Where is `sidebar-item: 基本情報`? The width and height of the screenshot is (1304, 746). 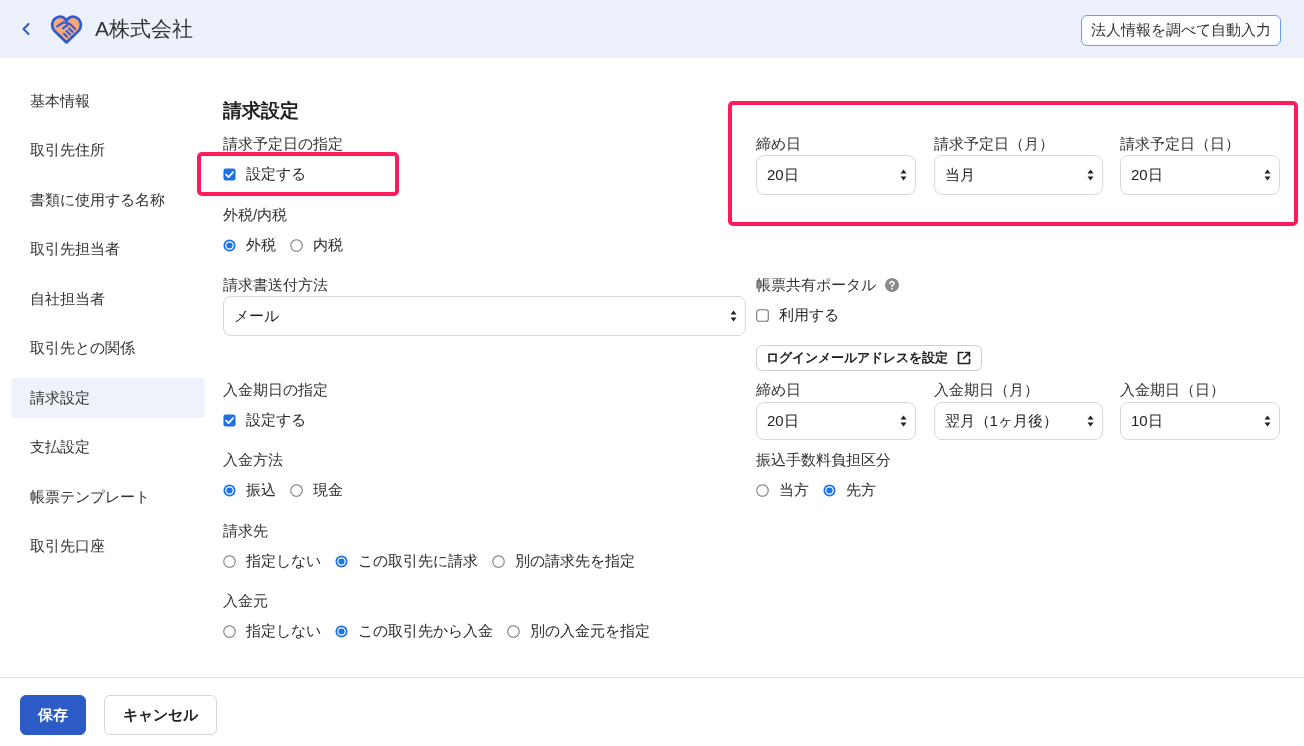 sidebar-item: 基本情報 is located at coordinates (108, 101).